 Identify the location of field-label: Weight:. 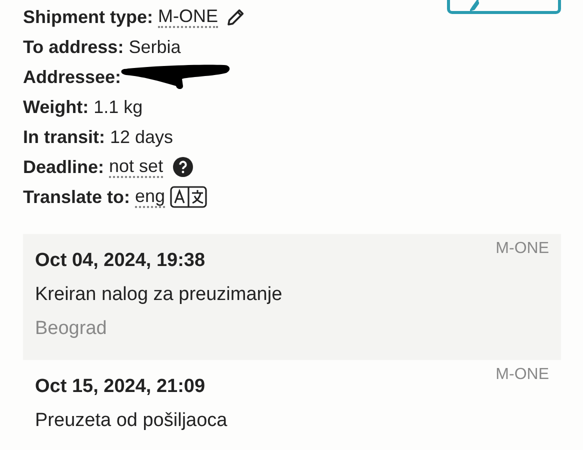
(56, 107).